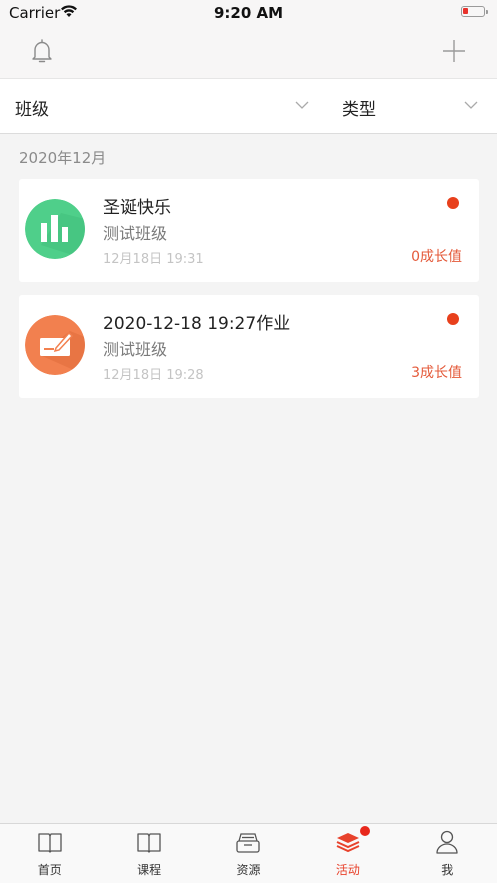  What do you see at coordinates (32, 110) in the screenshot?
I see `class-filter-label: 班级` at bounding box center [32, 110].